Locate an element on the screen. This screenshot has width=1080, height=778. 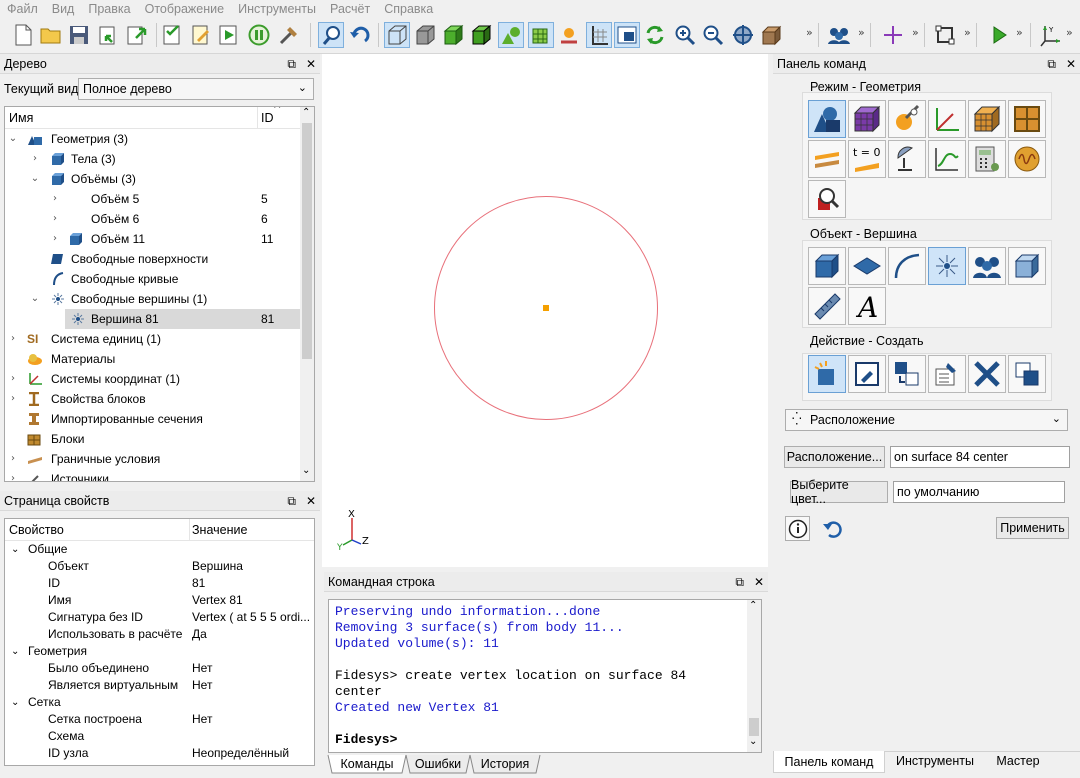
geometry-mode-icon is located at coordinates (827, 119).